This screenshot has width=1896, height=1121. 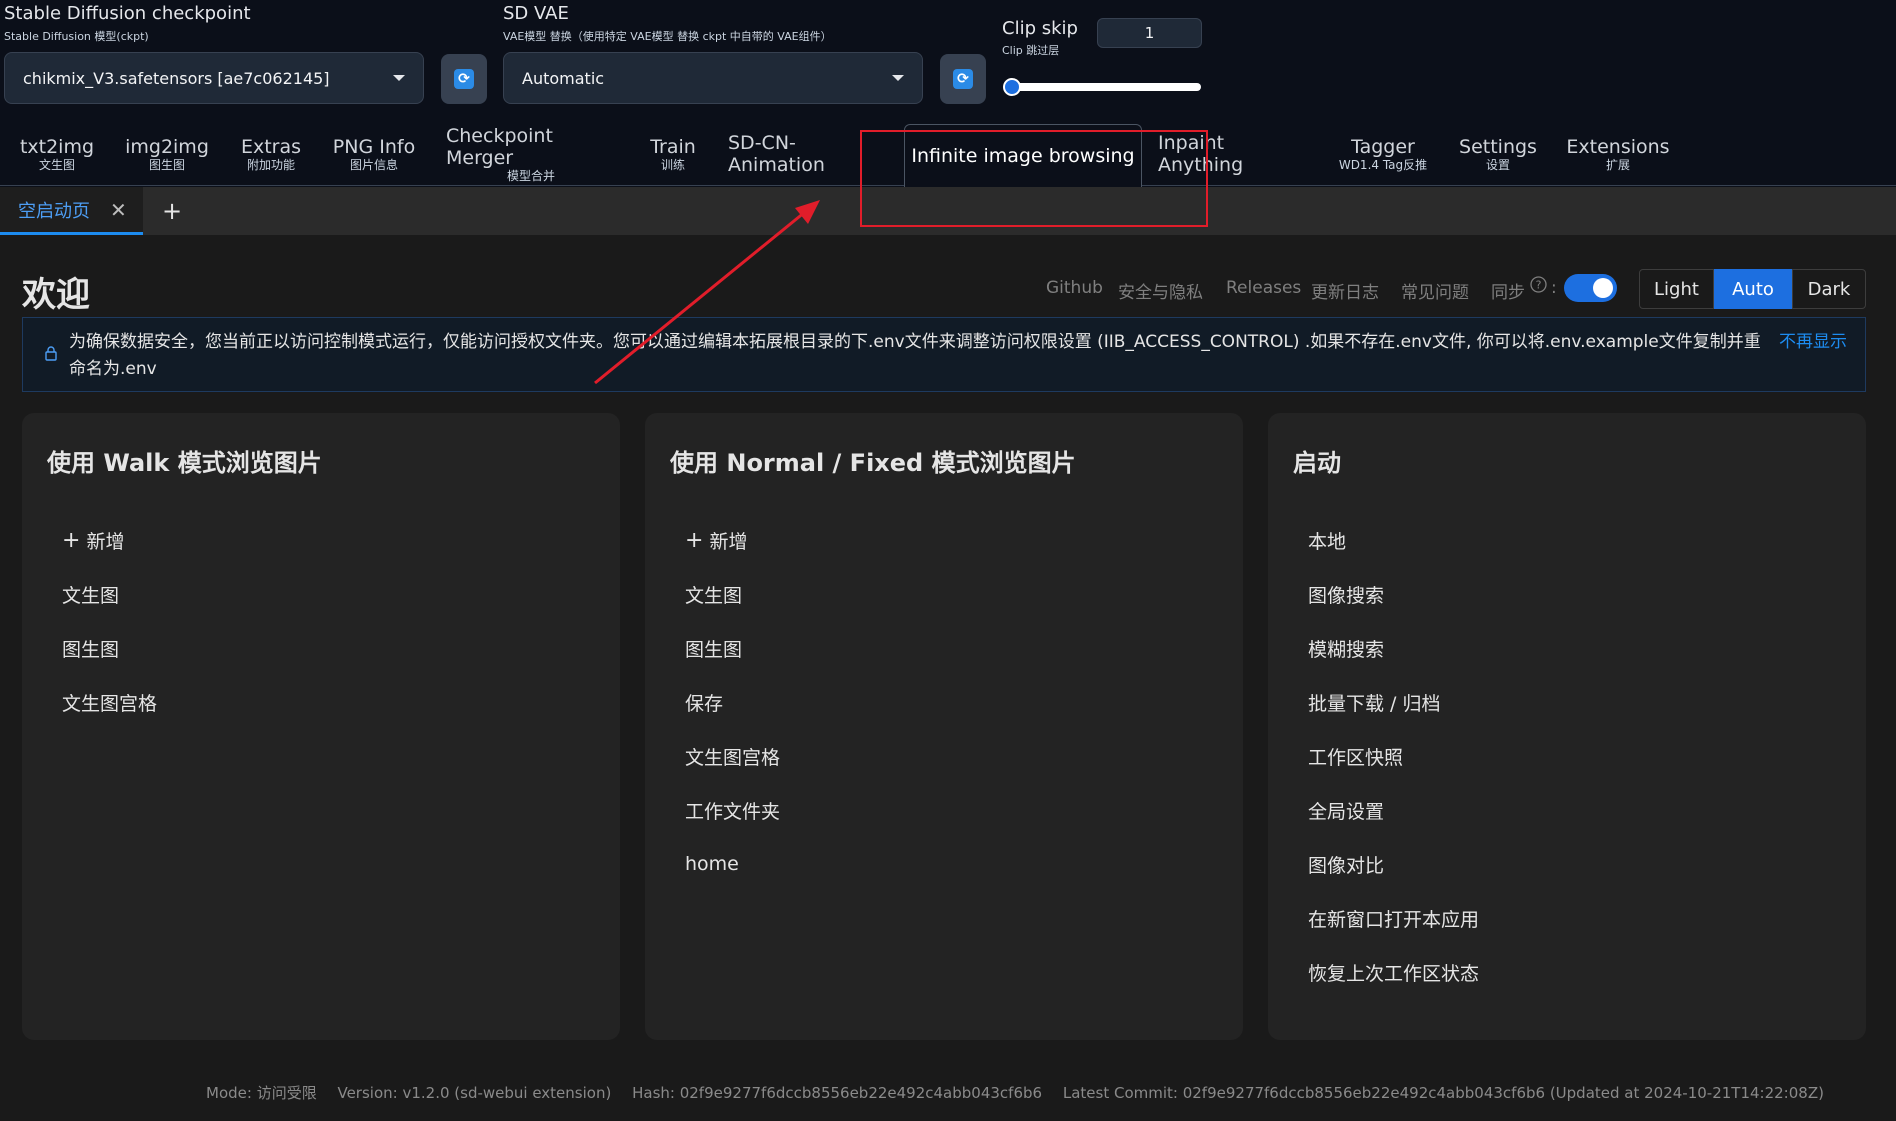 I want to click on clip-skip-slider-thumb, so click(x=1012, y=87).